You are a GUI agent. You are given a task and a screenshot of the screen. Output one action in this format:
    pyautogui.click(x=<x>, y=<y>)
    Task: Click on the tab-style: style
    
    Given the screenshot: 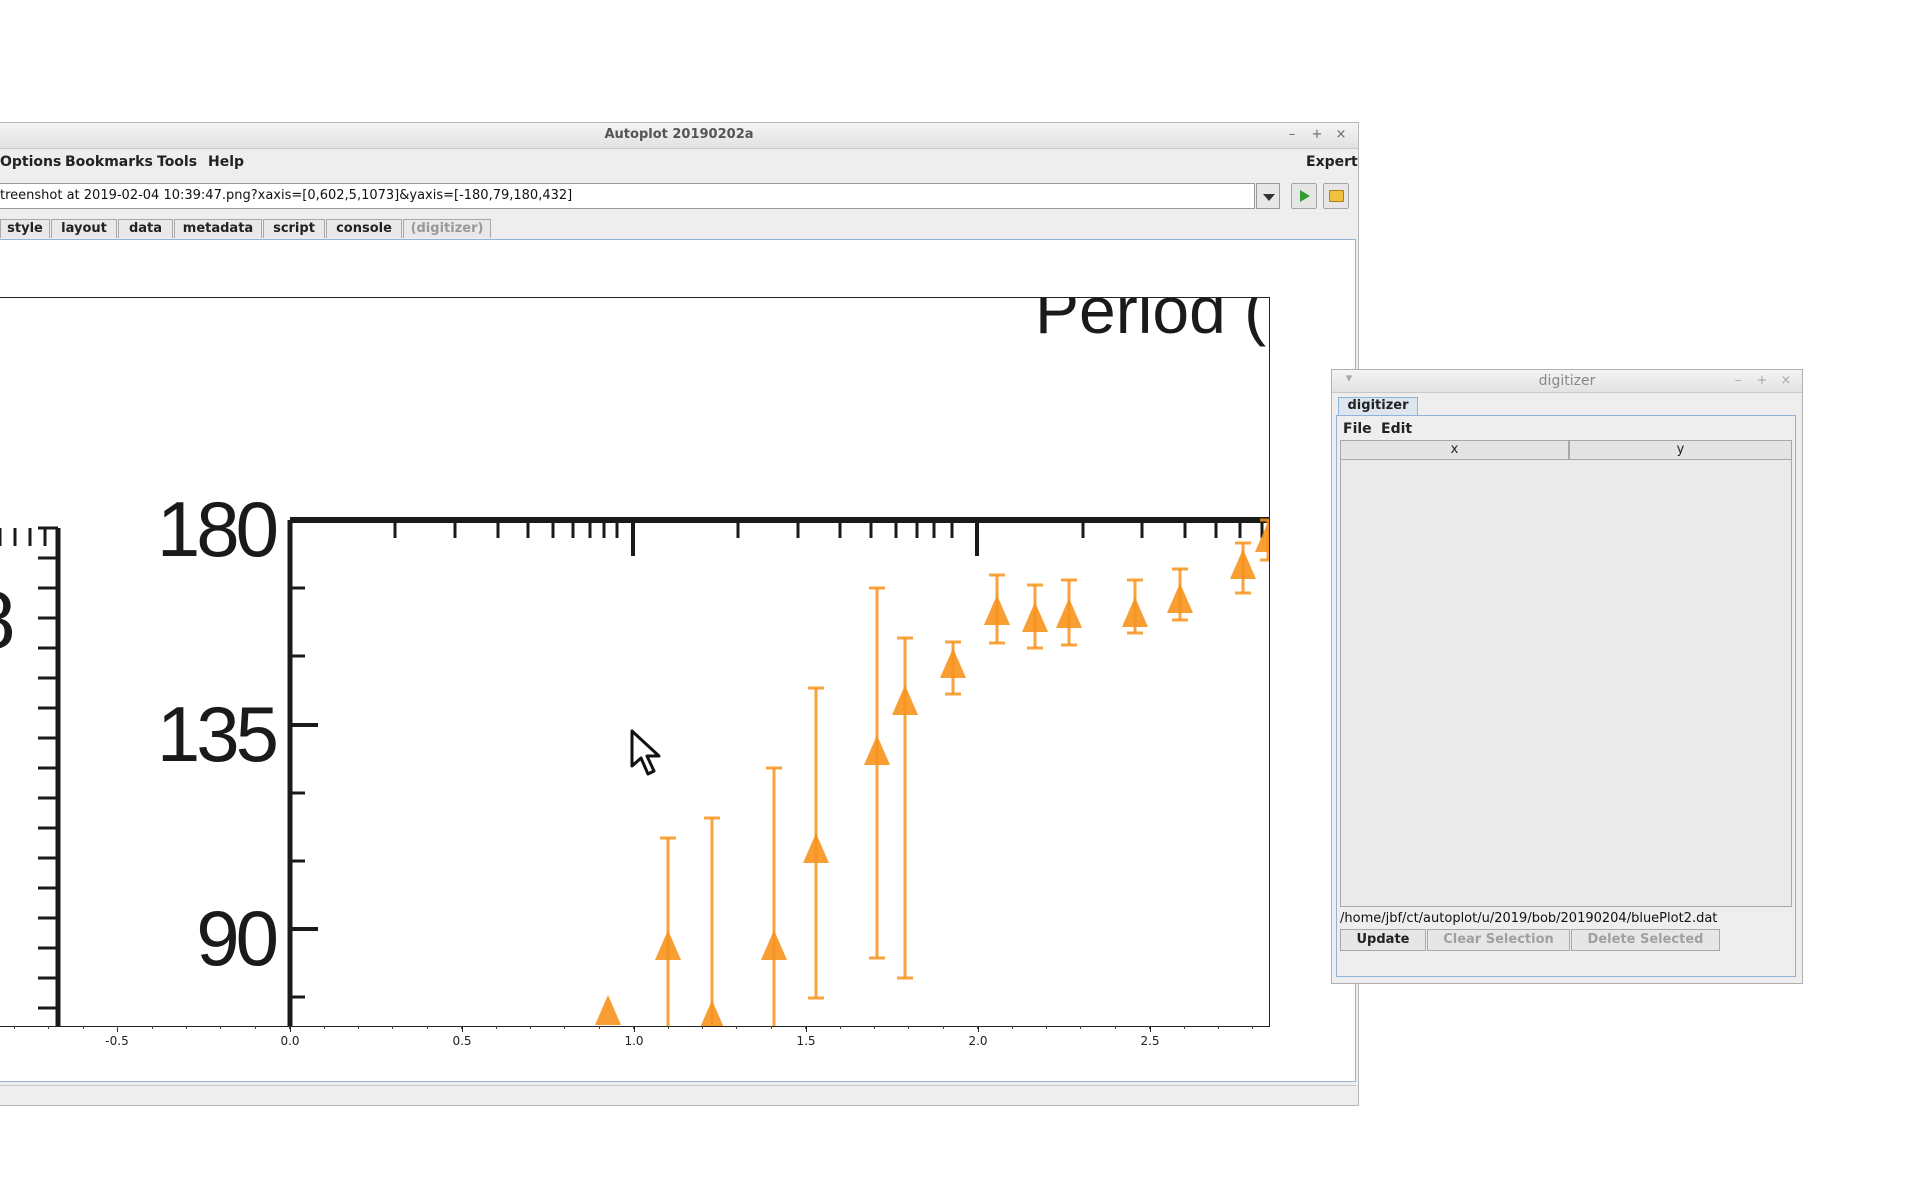 What is the action you would take?
    pyautogui.click(x=25, y=228)
    